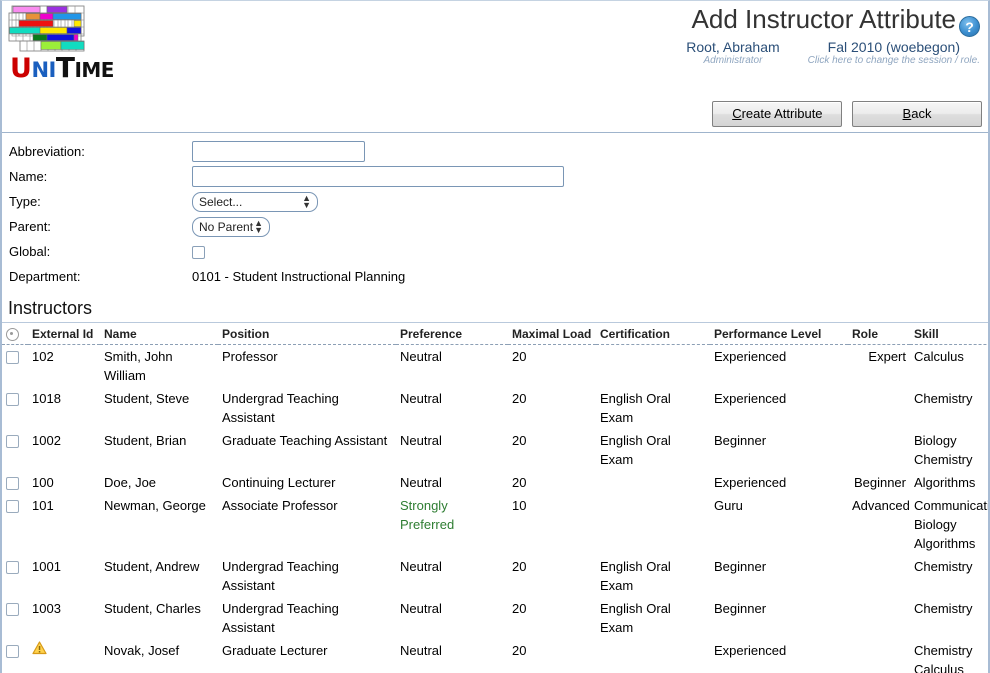 This screenshot has height=673, width=990. Describe the element at coordinates (879, 334) in the screenshot. I see `header-role: Role` at that location.